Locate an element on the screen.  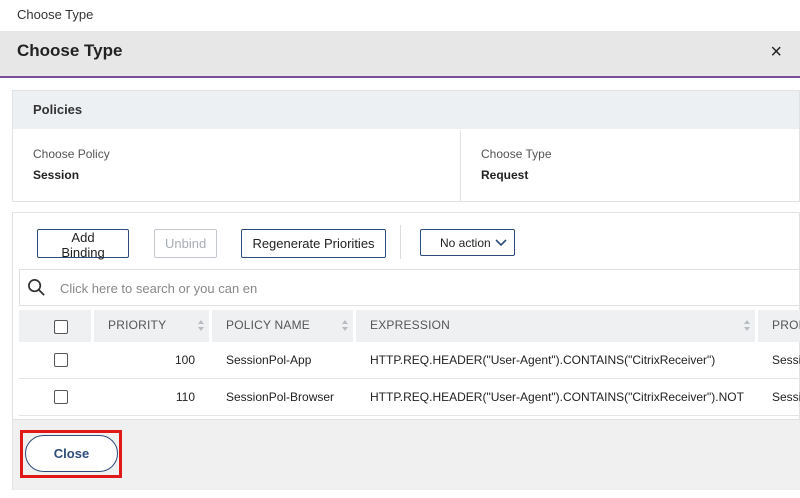
choose-type-label: Choose Type is located at coordinates (516, 154).